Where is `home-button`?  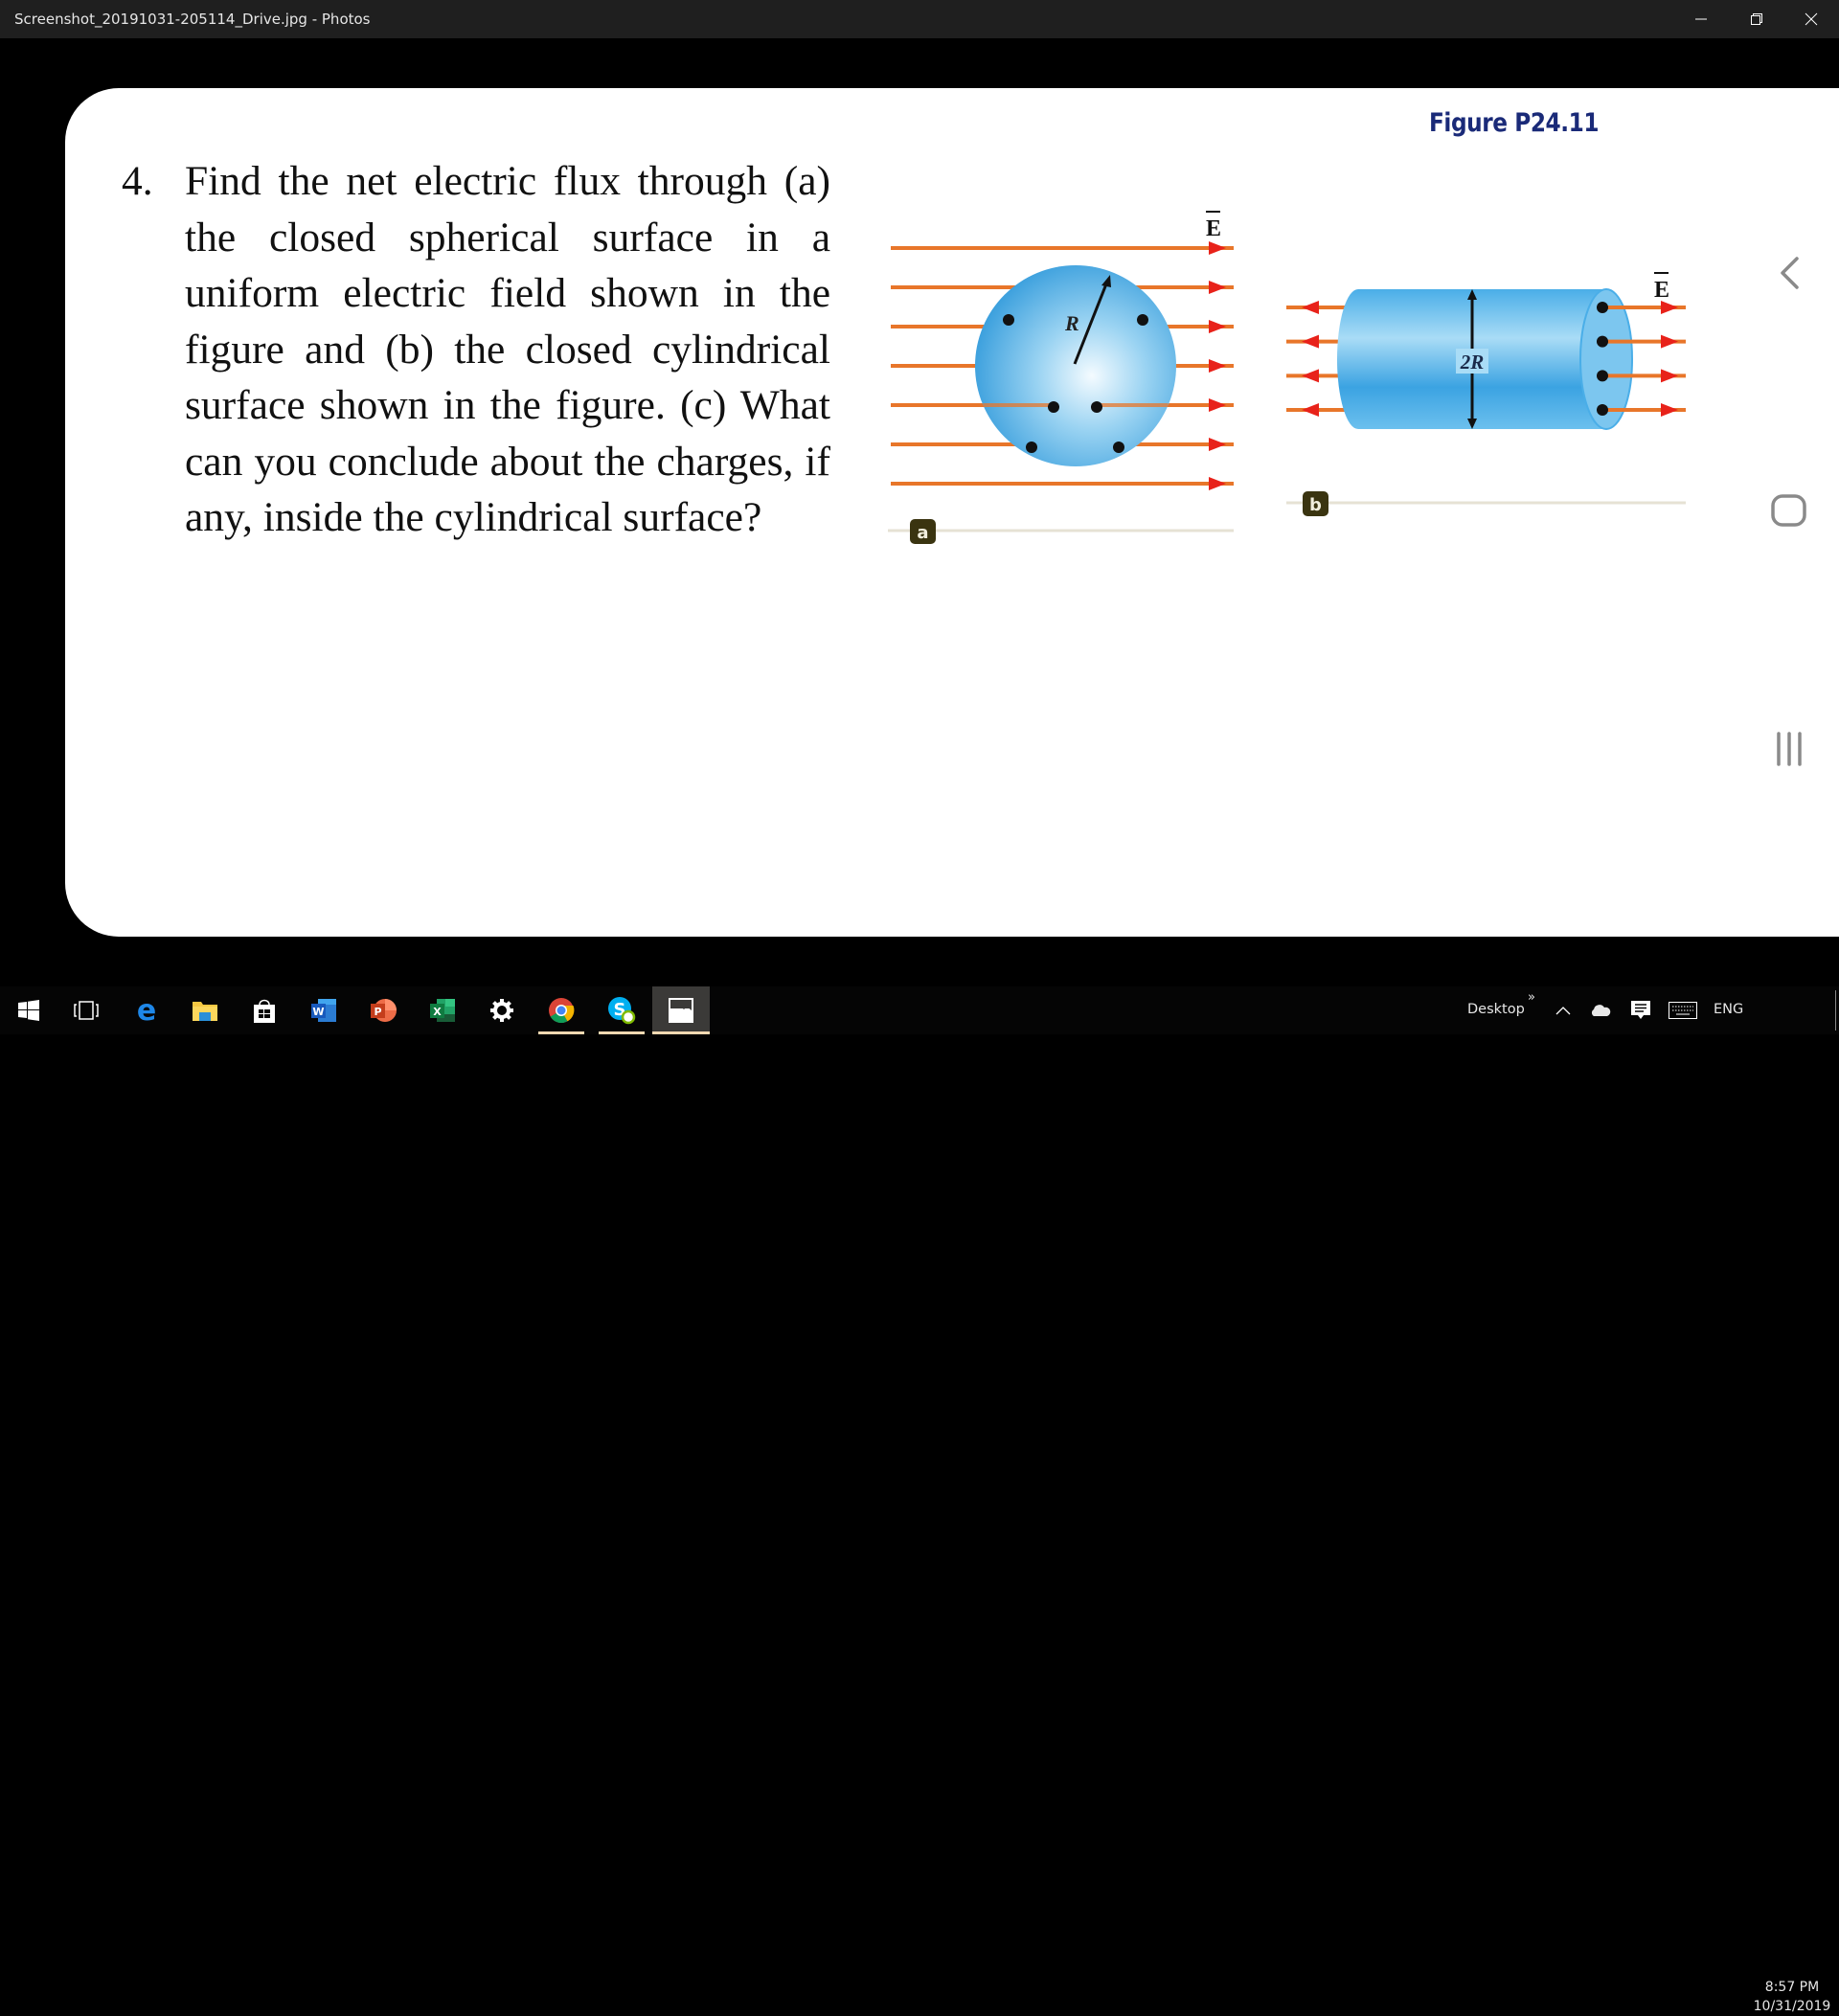 home-button is located at coordinates (1789, 511).